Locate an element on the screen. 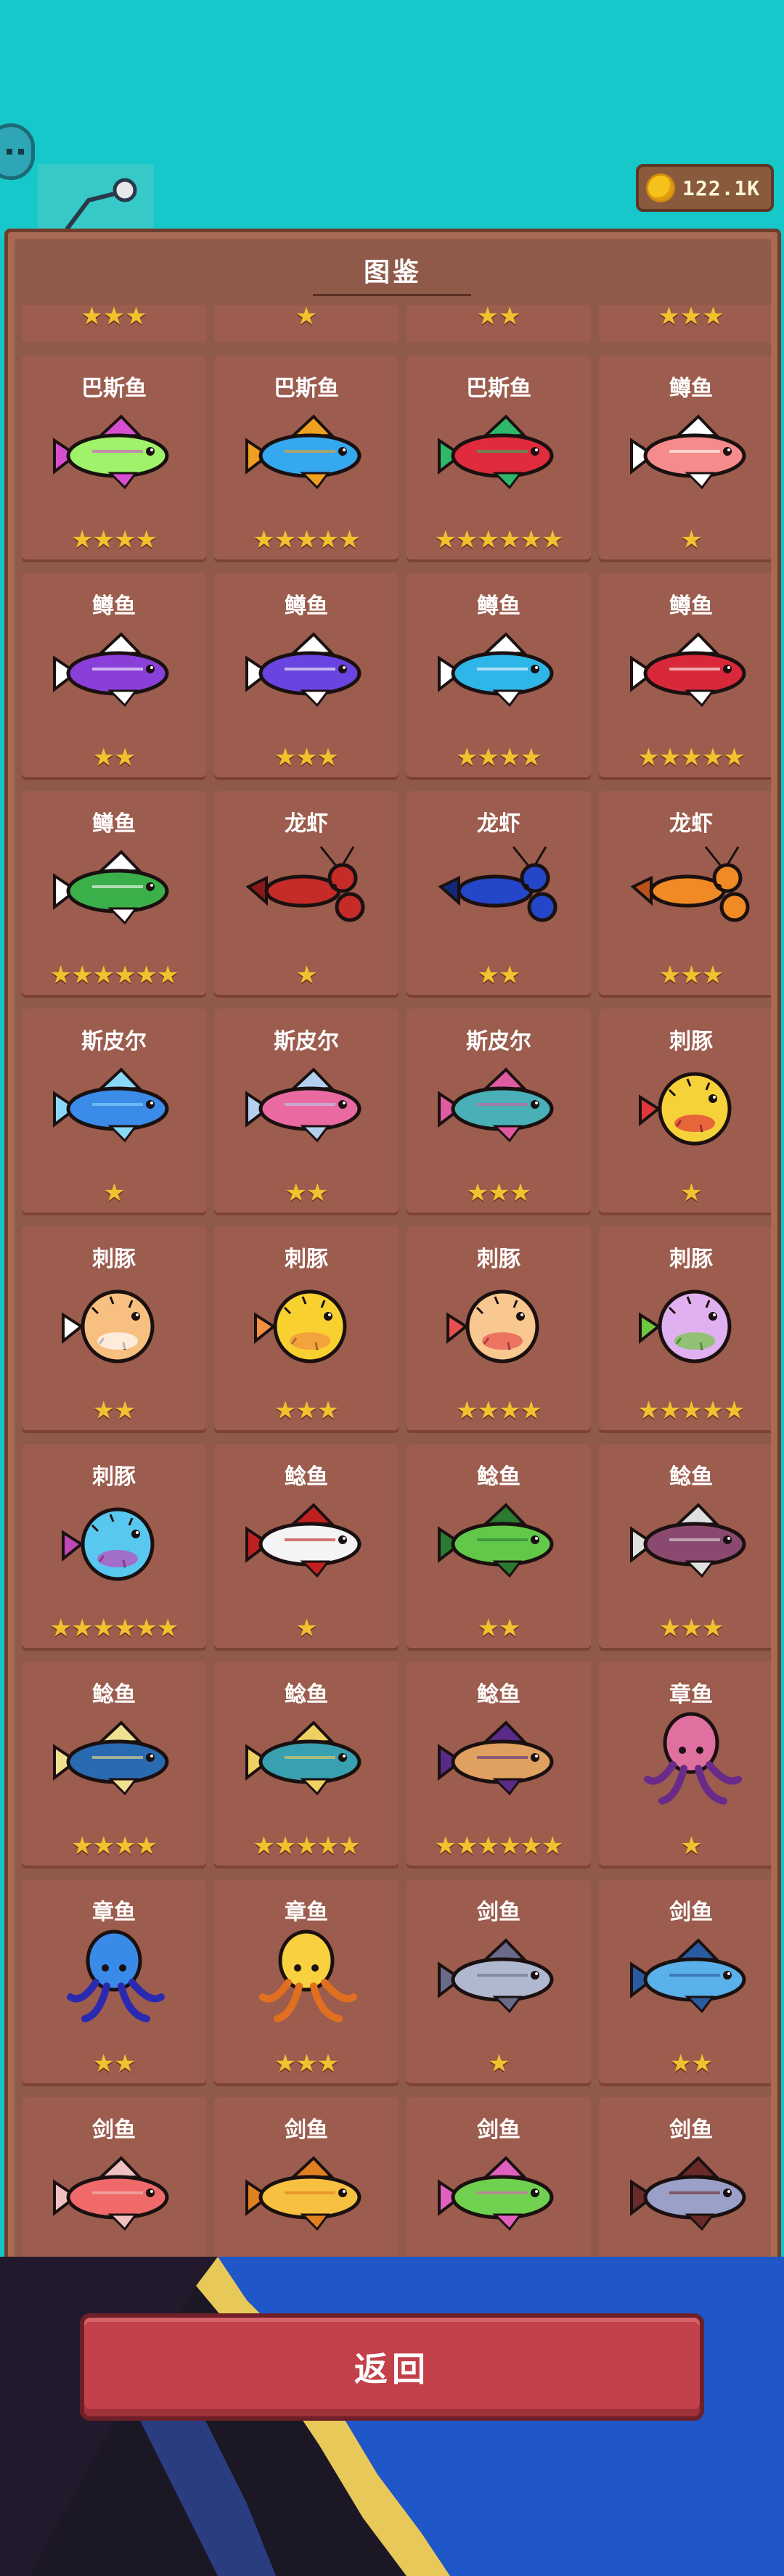 The width and height of the screenshot is (784, 2576). collection-card: 鲶鱼 ★★★★★ is located at coordinates (306, 1765).